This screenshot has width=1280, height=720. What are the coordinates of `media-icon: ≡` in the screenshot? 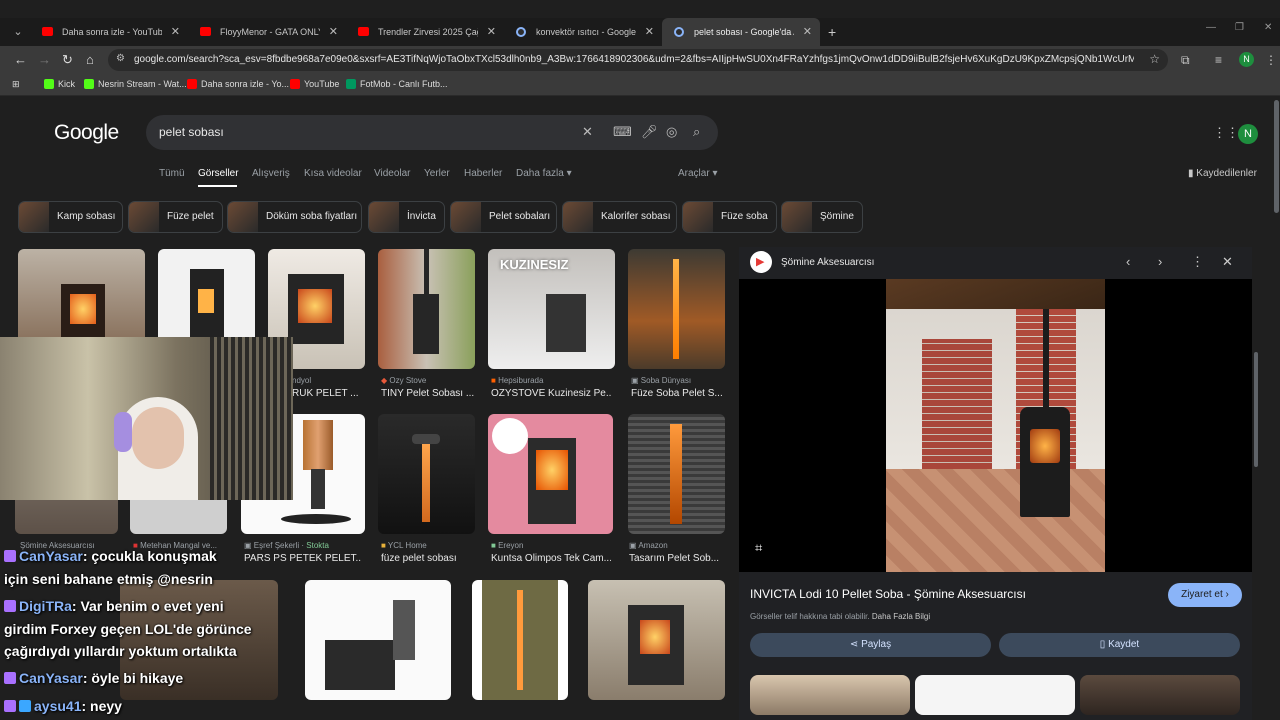 It's located at (1218, 60).